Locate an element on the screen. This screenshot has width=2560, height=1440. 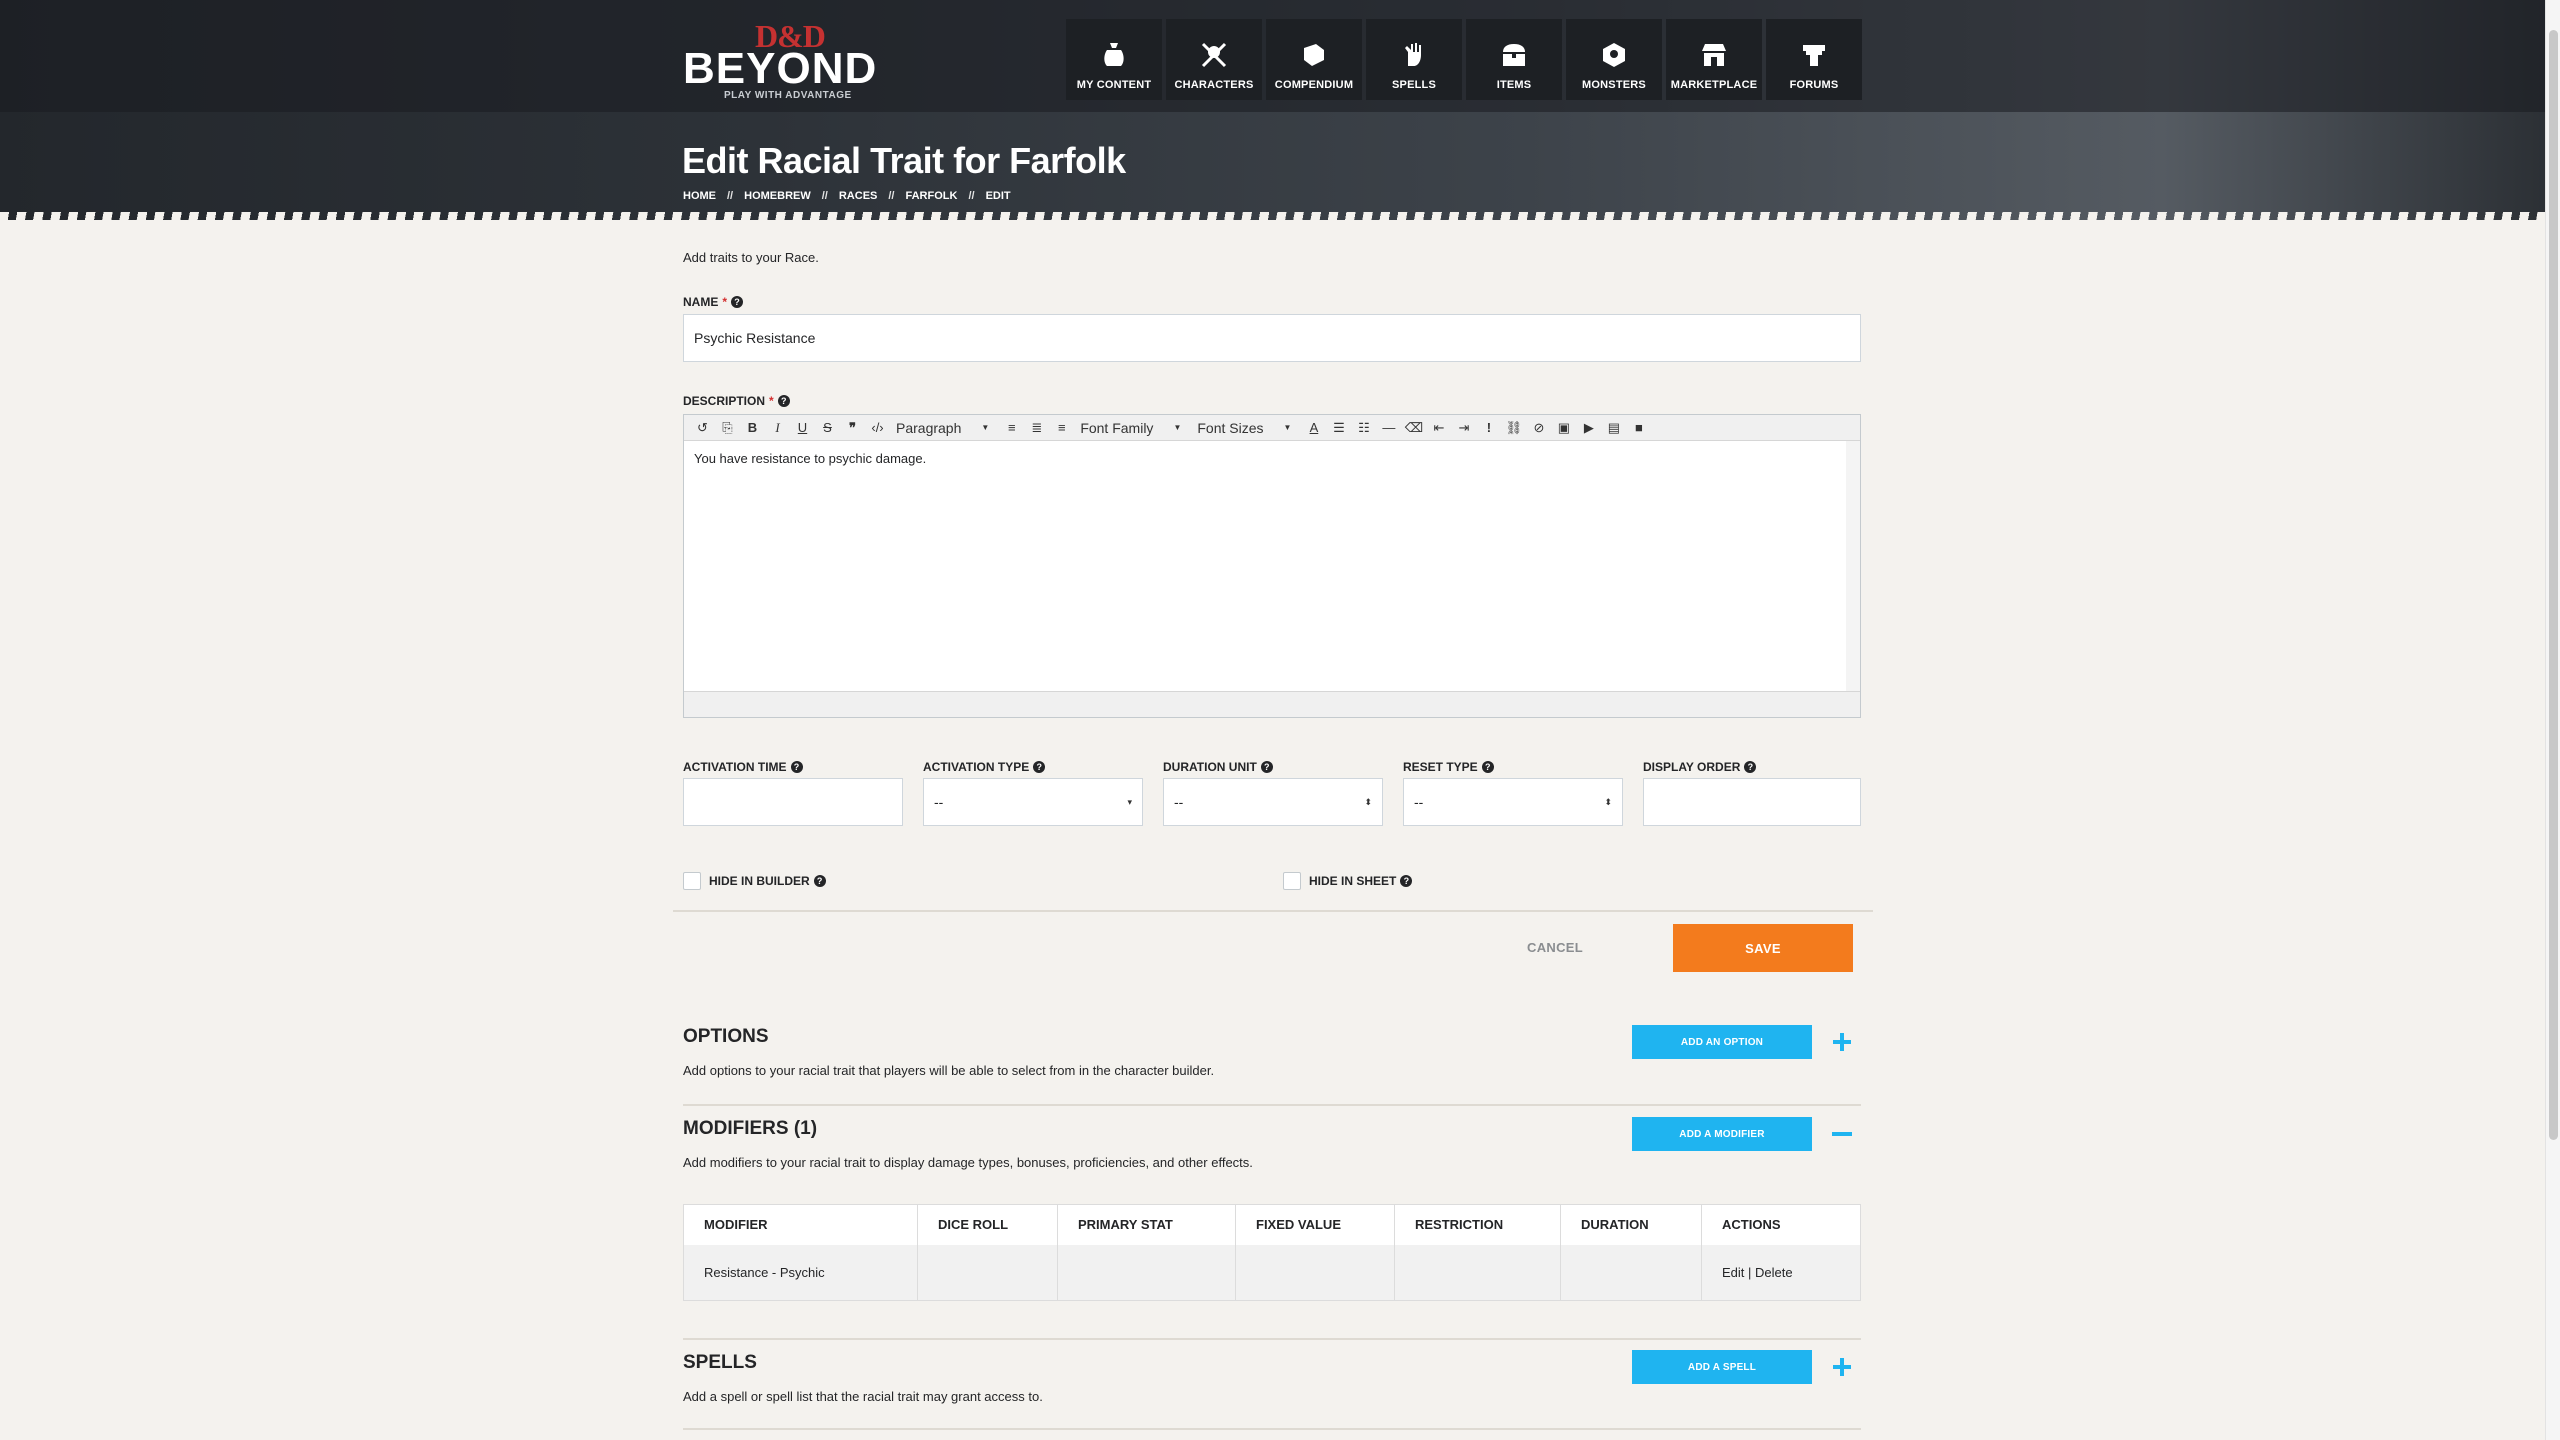
add-option-button: ADD AN OPTION is located at coordinates (1722, 1042).